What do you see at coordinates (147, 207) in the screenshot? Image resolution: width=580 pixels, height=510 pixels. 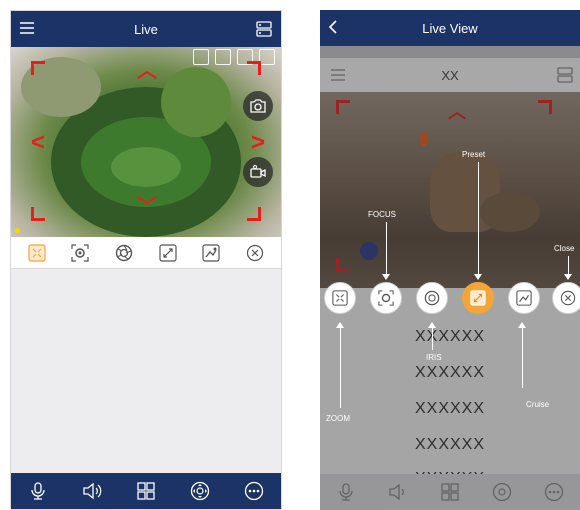 I see `ptz-down-arrow: ﹀` at bounding box center [147, 207].